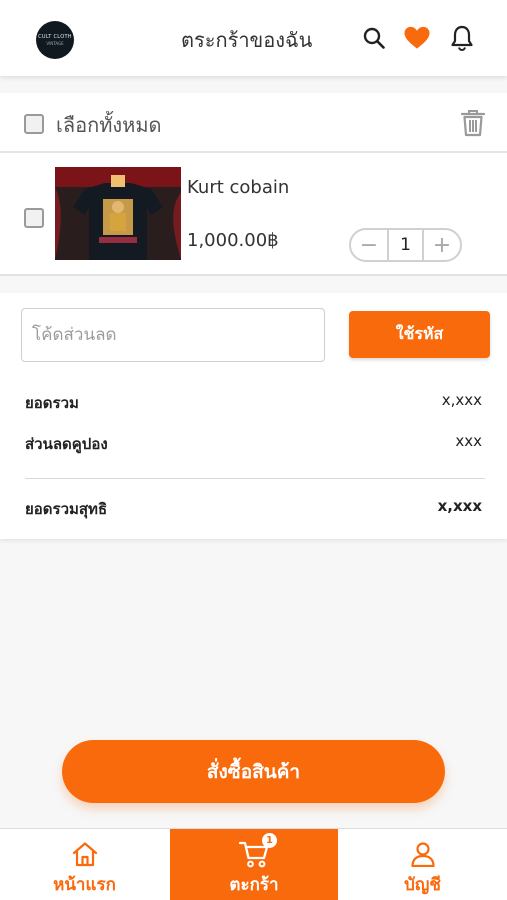 The height and width of the screenshot is (900, 507). I want to click on select-all-row: เลือกทั้งหมด, so click(253, 123).